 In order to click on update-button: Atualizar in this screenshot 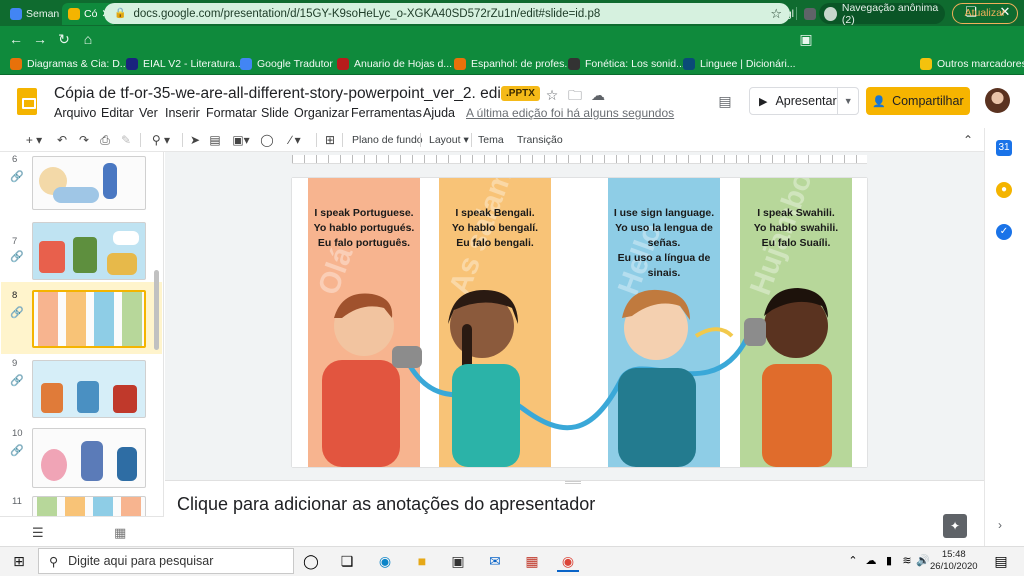, I will do `click(985, 13)`.